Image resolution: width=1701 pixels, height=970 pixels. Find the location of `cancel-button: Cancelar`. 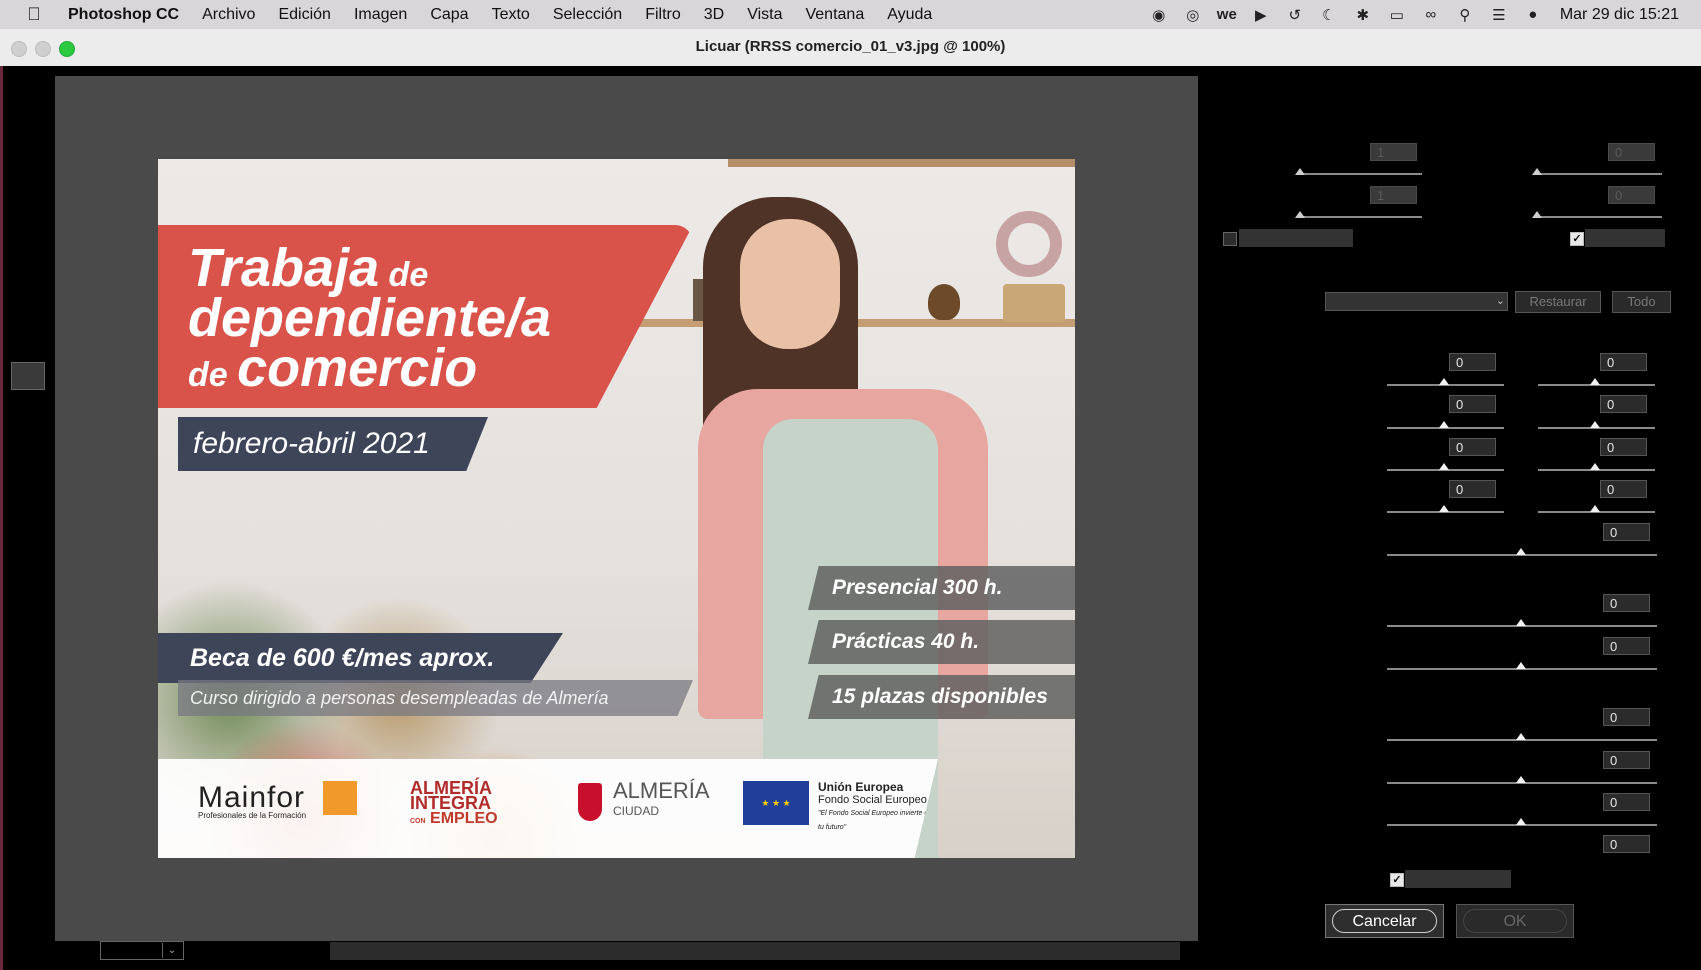

cancel-button: Cancelar is located at coordinates (1384, 921).